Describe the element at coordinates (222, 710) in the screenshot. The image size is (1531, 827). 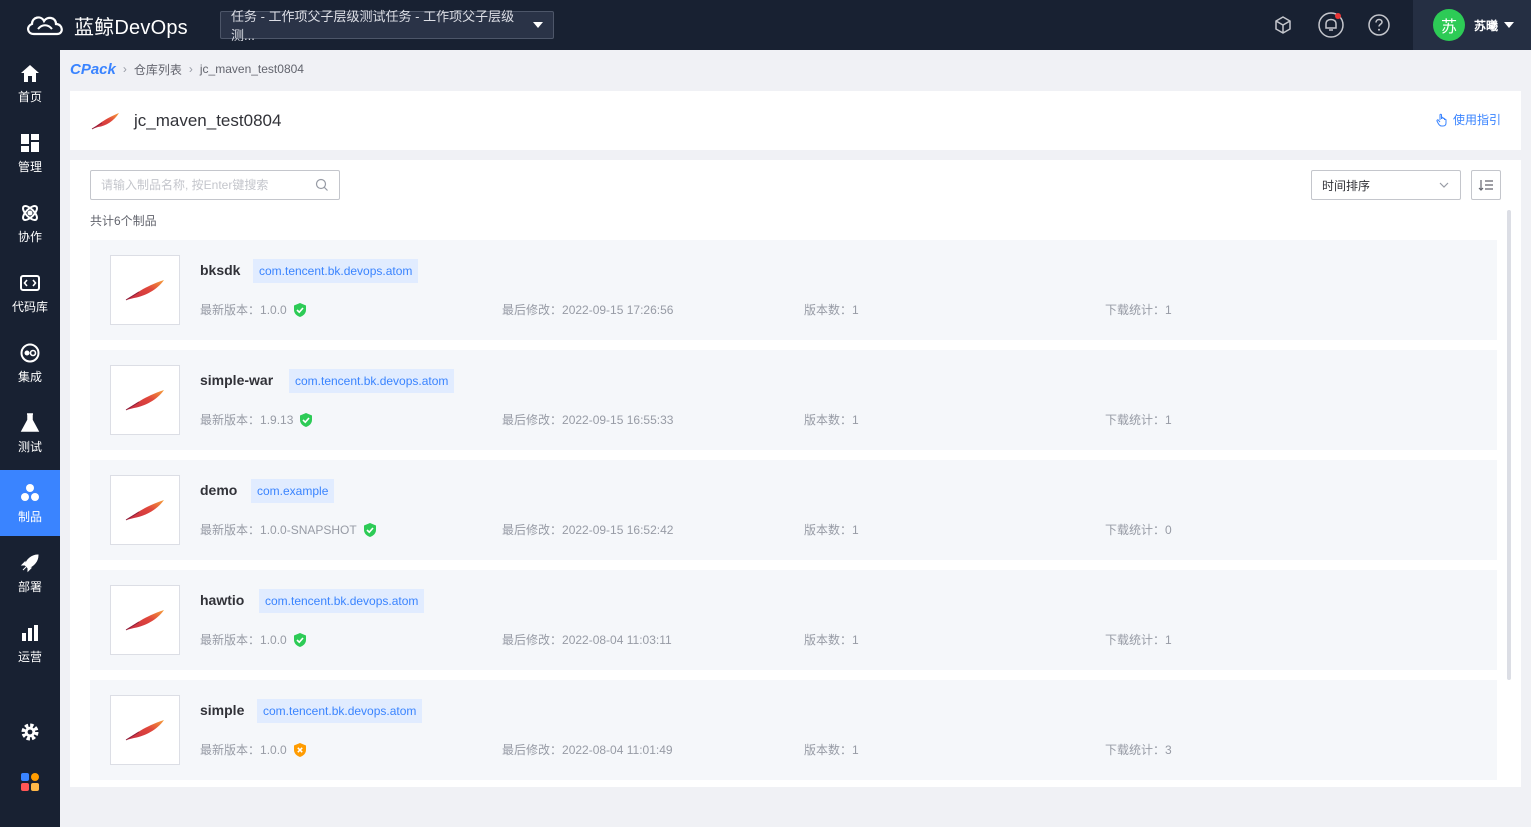
I see `package-name: simple` at that location.